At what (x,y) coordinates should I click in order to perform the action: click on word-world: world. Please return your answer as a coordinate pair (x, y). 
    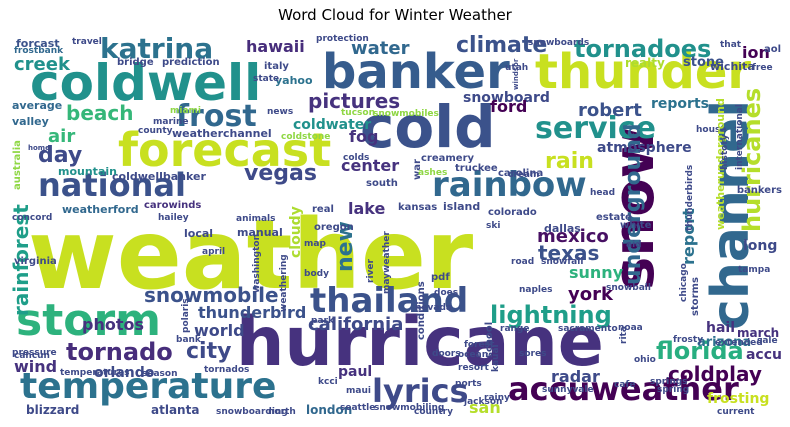
    Looking at the image, I should click on (219, 330).